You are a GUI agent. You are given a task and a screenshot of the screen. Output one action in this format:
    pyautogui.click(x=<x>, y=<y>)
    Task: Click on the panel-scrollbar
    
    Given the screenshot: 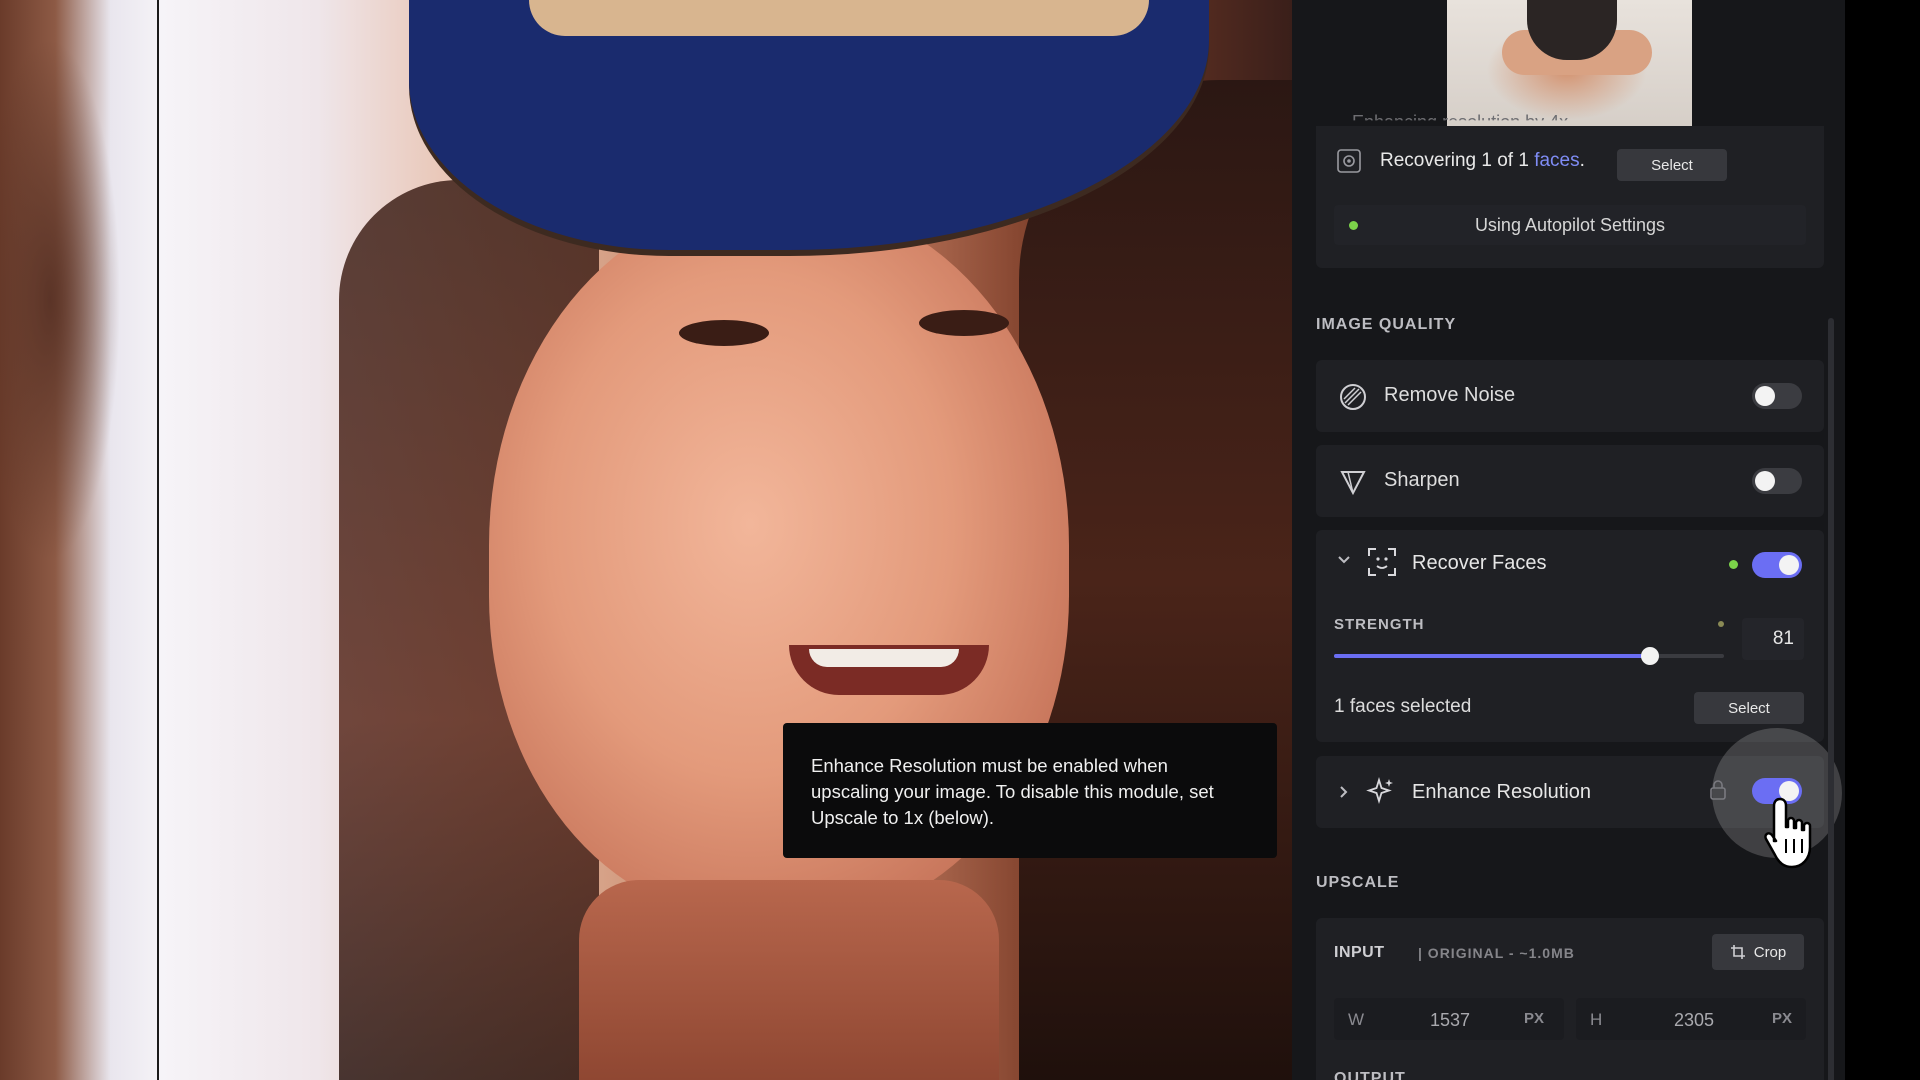 What is the action you would take?
    pyautogui.click(x=1831, y=699)
    